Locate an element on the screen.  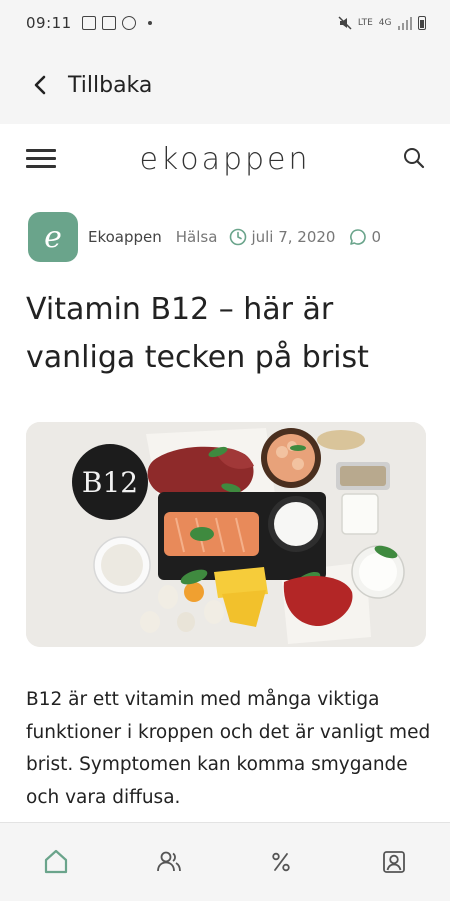
more-notifications-icon is located at coordinates (149, 23).